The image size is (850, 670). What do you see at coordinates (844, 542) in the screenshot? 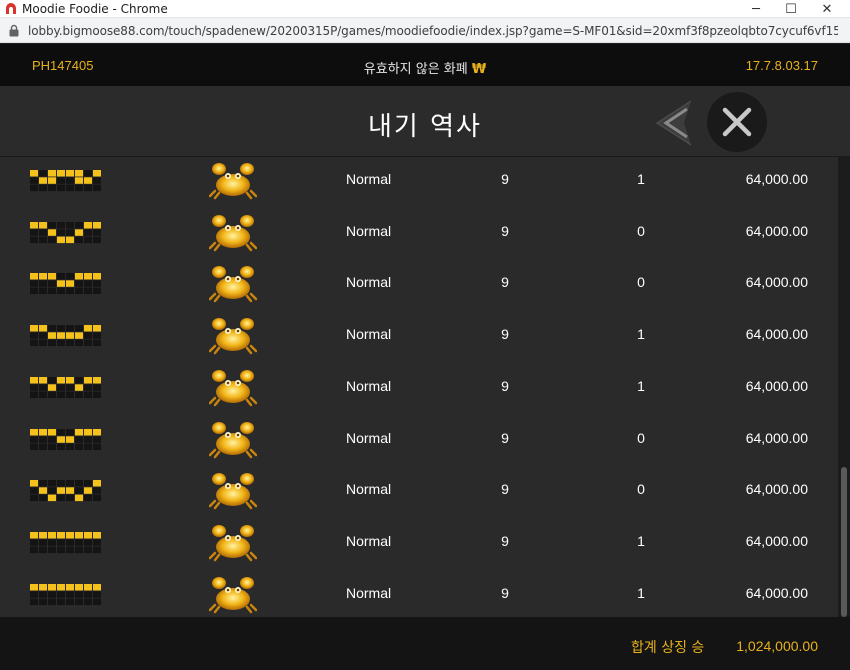
I see `scrollbar-thumb` at bounding box center [844, 542].